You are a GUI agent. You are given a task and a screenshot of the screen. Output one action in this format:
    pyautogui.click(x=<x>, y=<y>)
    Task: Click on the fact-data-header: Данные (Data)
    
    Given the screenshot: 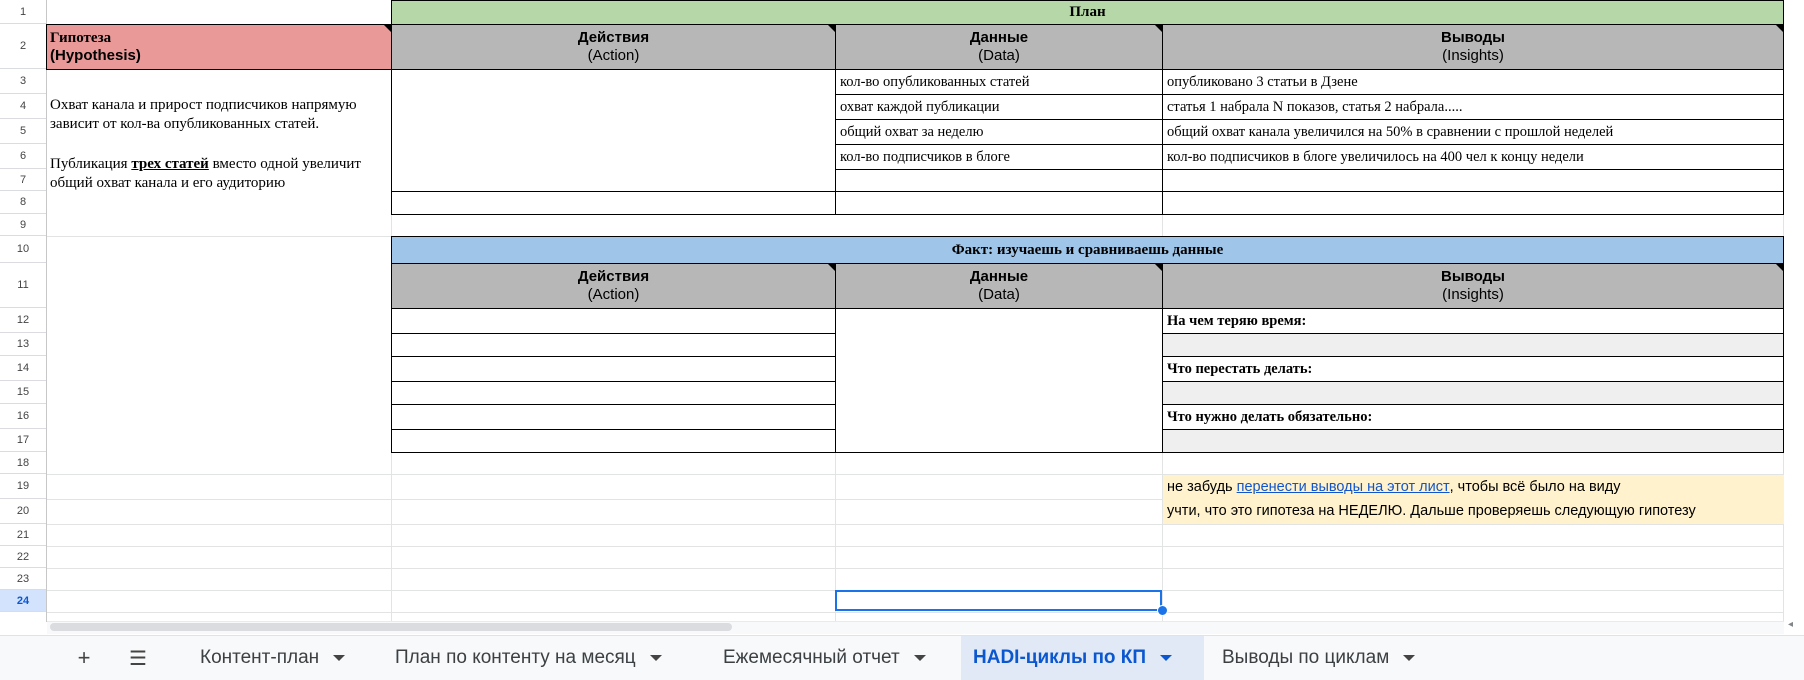 What is the action you would take?
    pyautogui.click(x=999, y=286)
    